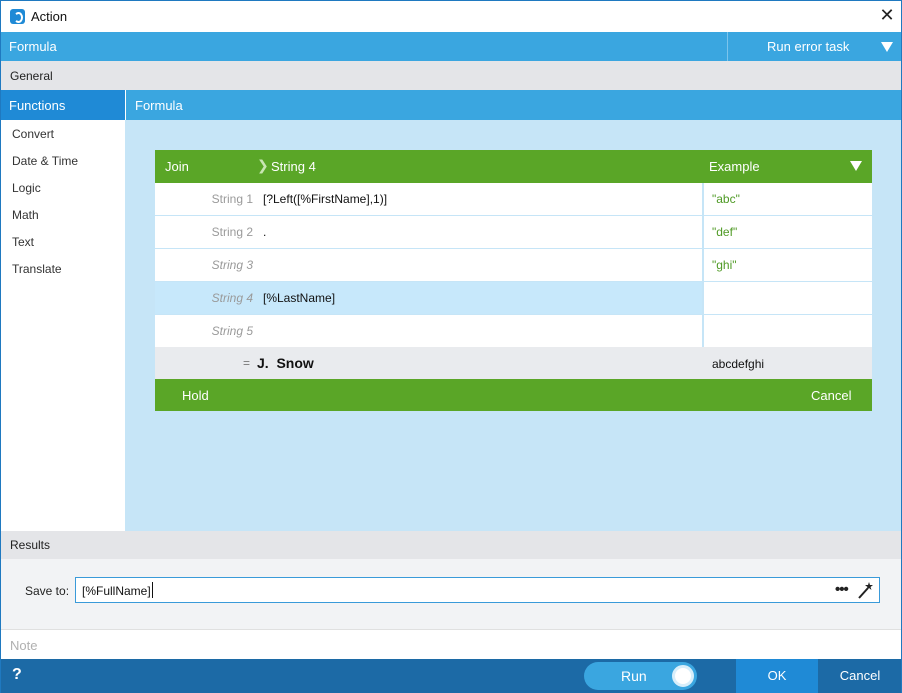 This screenshot has height=693, width=902. Describe the element at coordinates (727, 46) in the screenshot. I see `divider` at that location.